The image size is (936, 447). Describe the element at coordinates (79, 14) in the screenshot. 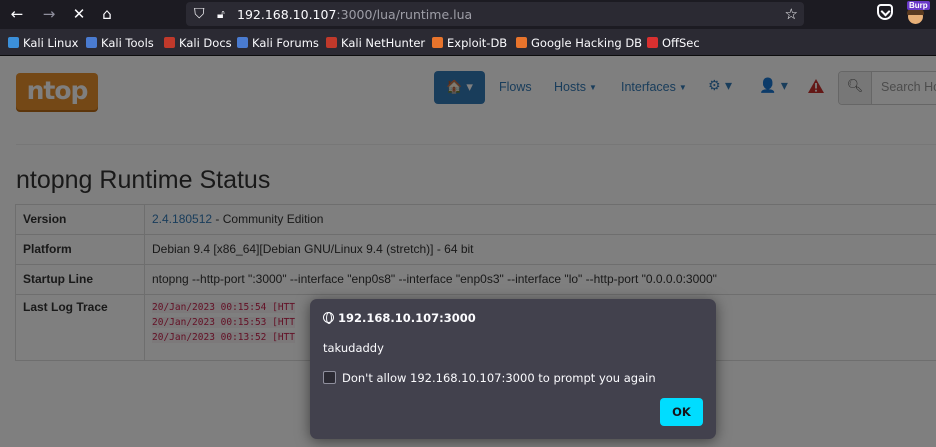

I see `stop-button: ✕` at that location.